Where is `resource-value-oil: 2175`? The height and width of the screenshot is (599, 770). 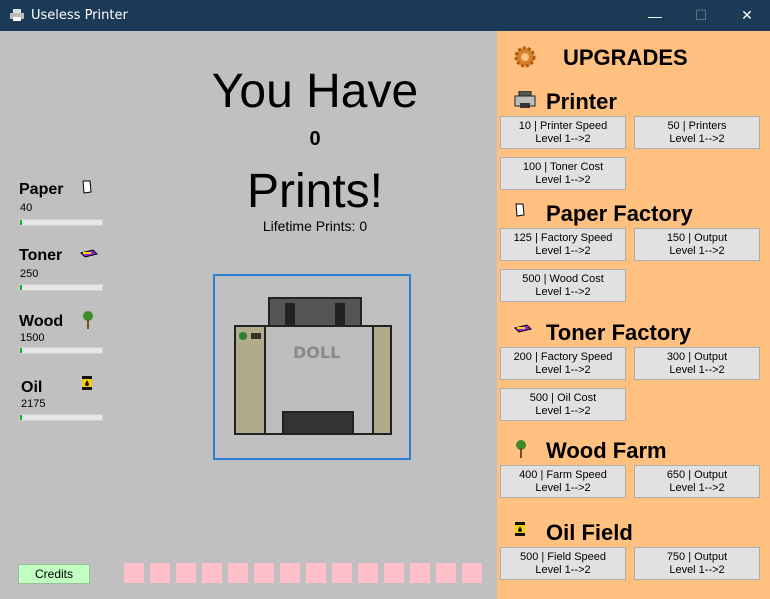 resource-value-oil: 2175 is located at coordinates (33, 404).